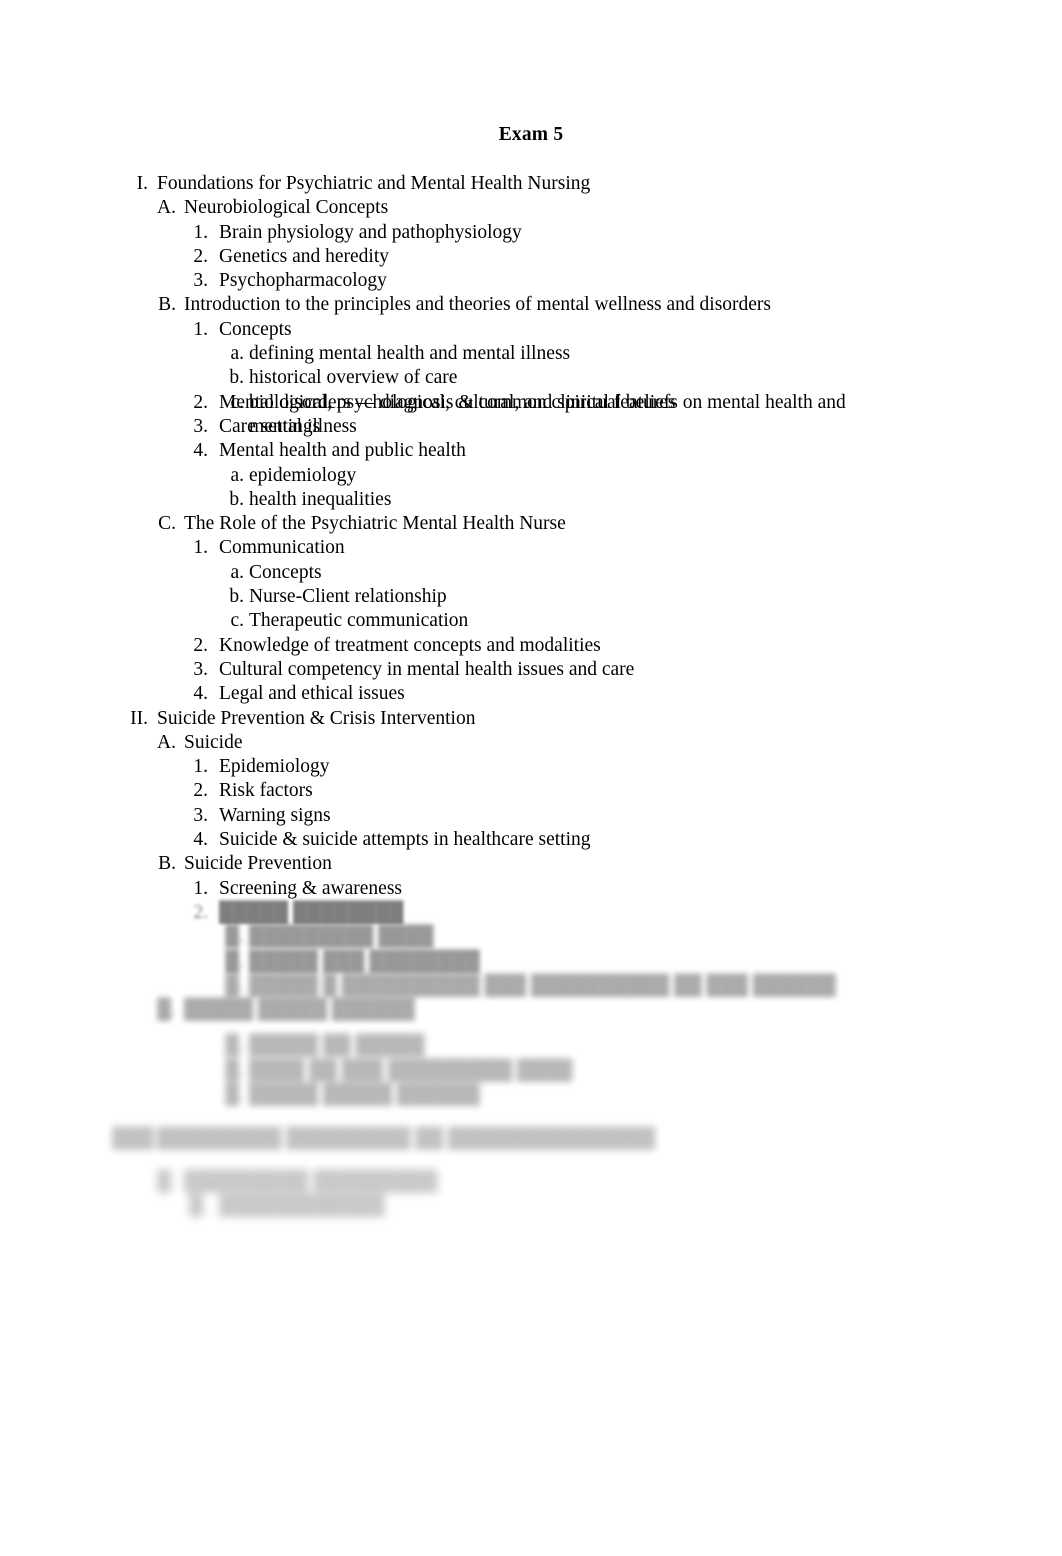 This screenshot has width=1062, height=1556. What do you see at coordinates (342, 451) in the screenshot?
I see `outline-item-text: Mental health and public health` at bounding box center [342, 451].